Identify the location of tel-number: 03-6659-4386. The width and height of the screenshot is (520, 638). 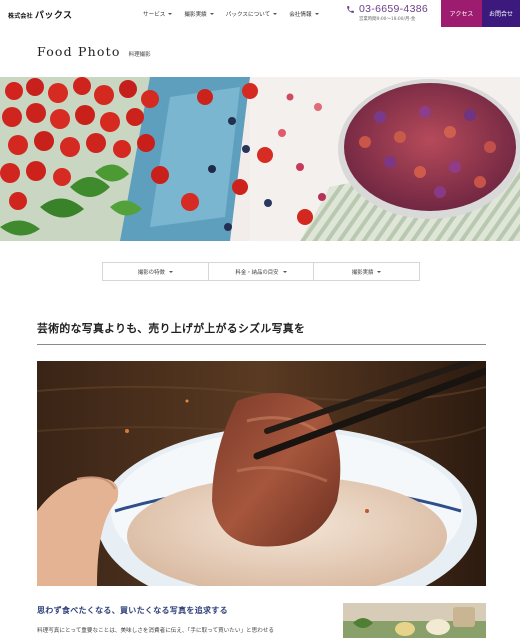
(393, 9).